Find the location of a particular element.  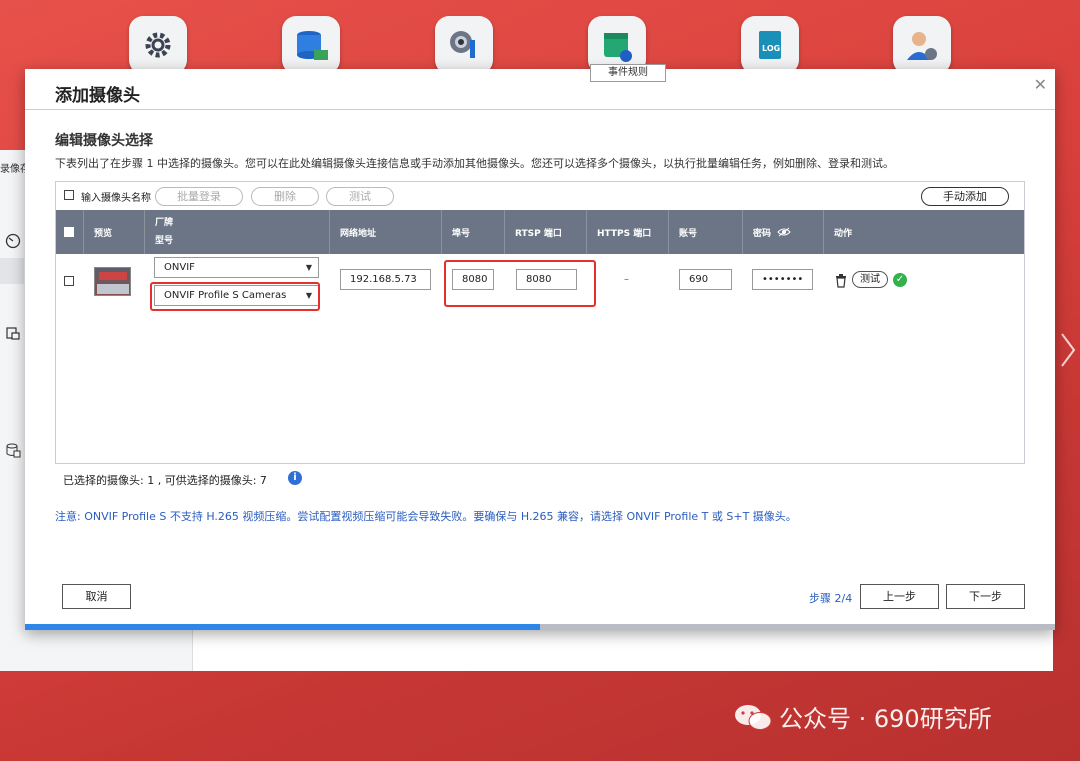

col-rtsp: RTSP 端口 is located at coordinates (546, 232).